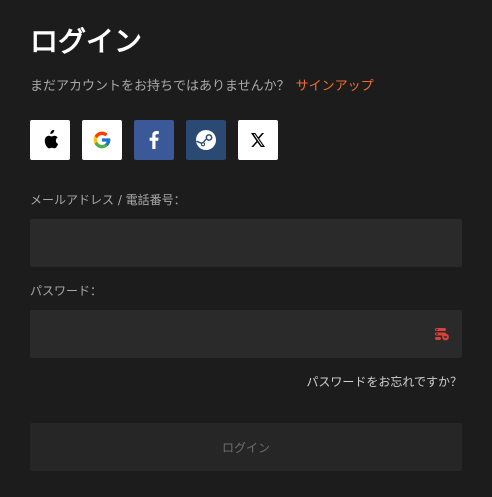 Image resolution: width=492 pixels, height=497 pixels. I want to click on forgot-password-row: パスワードをお忘れですか？, so click(246, 382).